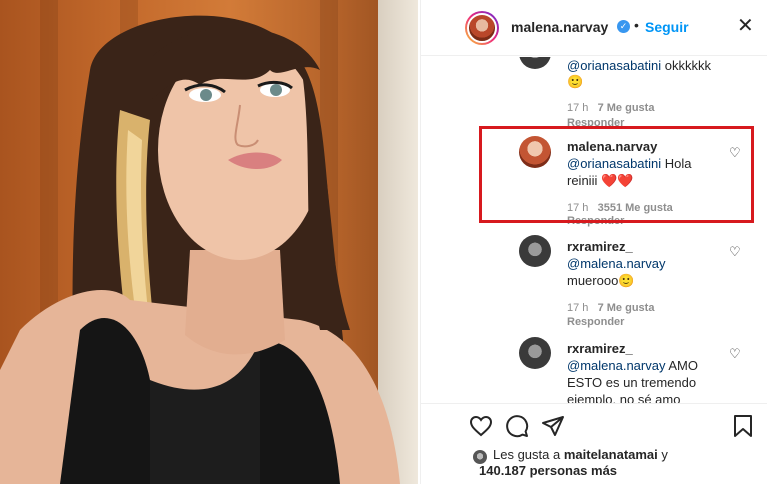  Describe the element at coordinates (667, 27) in the screenshot. I see `follow-button: Seguir` at that location.